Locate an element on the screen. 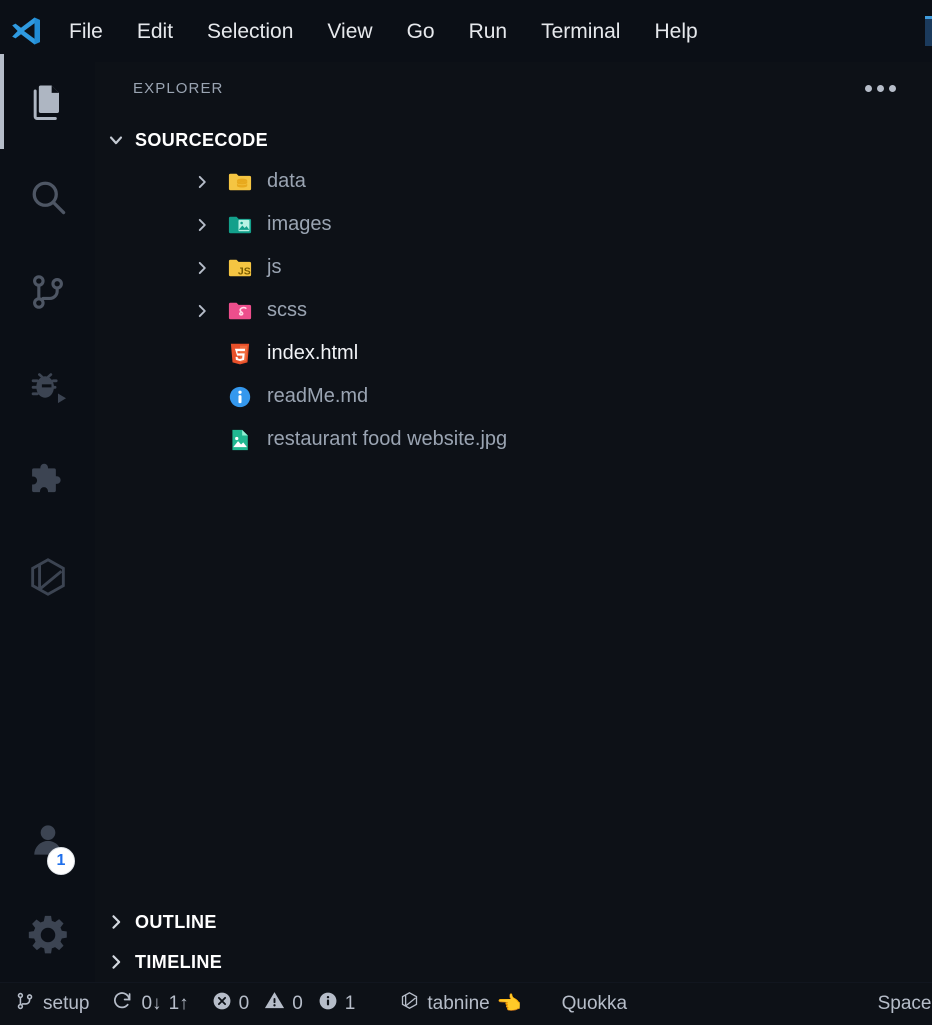 The width and height of the screenshot is (932, 1025). tree-item-js: JS js is located at coordinates (513, 267).